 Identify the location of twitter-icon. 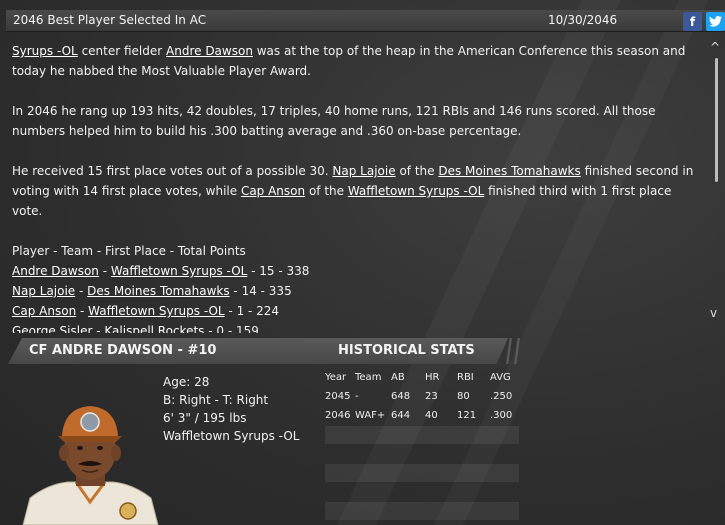
(715, 21).